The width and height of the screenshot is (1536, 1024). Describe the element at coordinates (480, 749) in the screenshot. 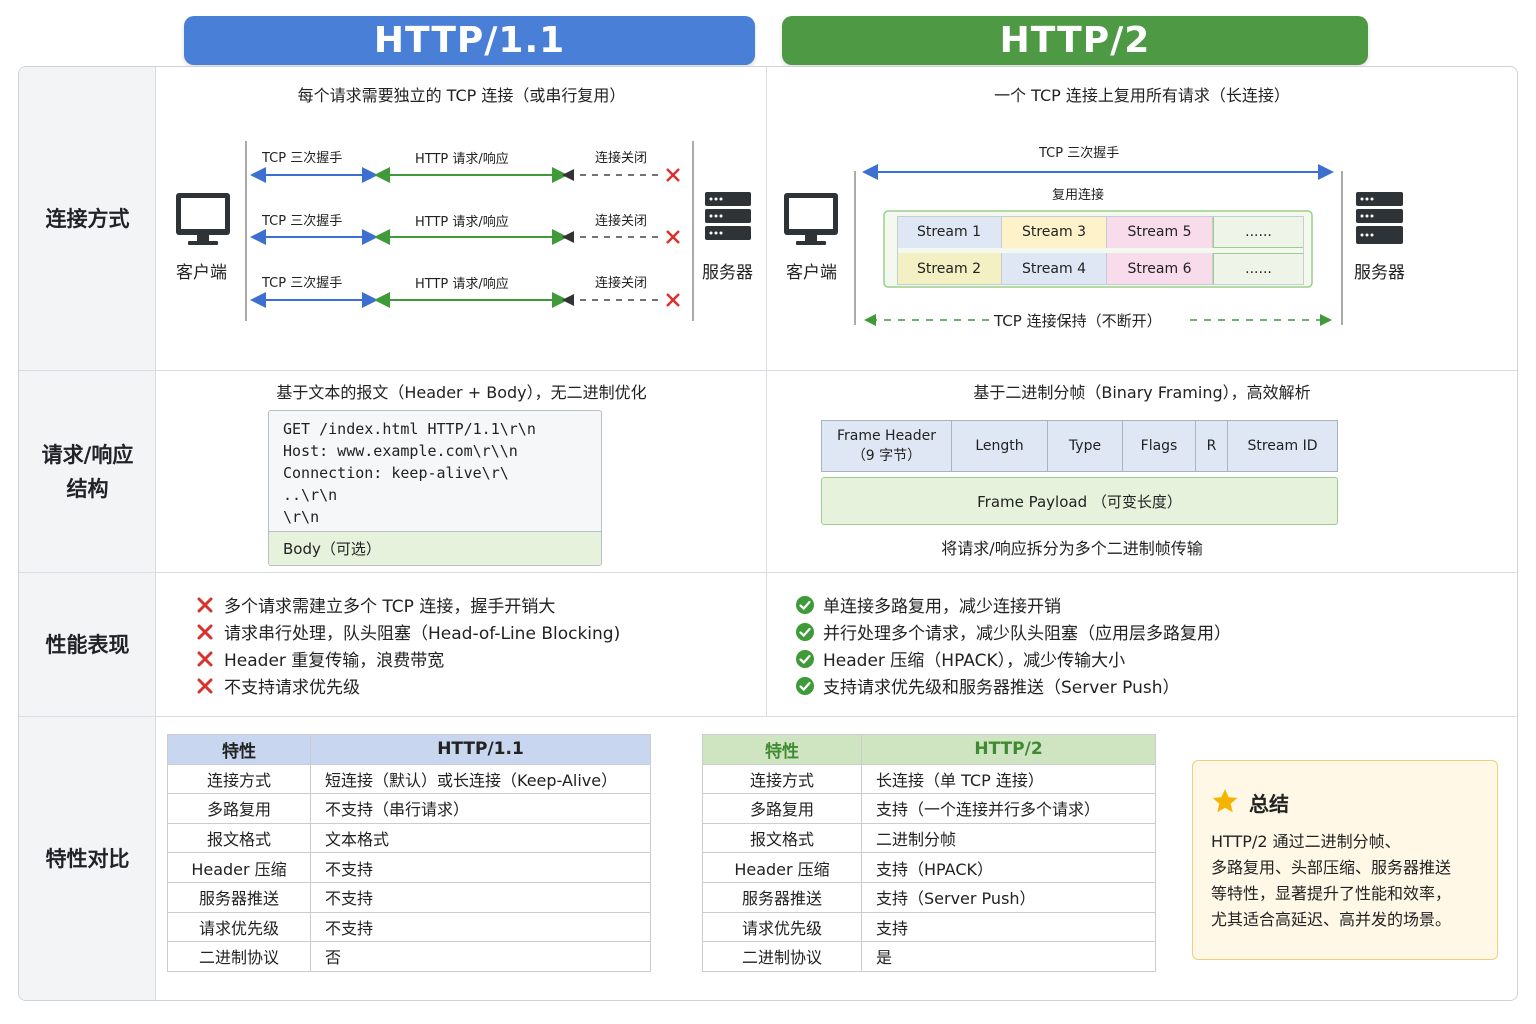

I see `table-header-cell: HTTP/1.1` at that location.